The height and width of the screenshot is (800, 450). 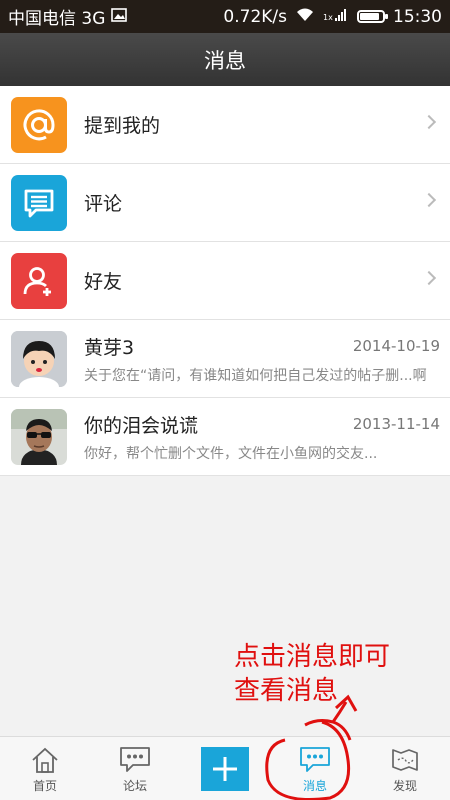 I want to click on conversation-preview: 关于您在“请问，有谁知道如何把自己发过的帖子删...啊, so click(x=255, y=375).